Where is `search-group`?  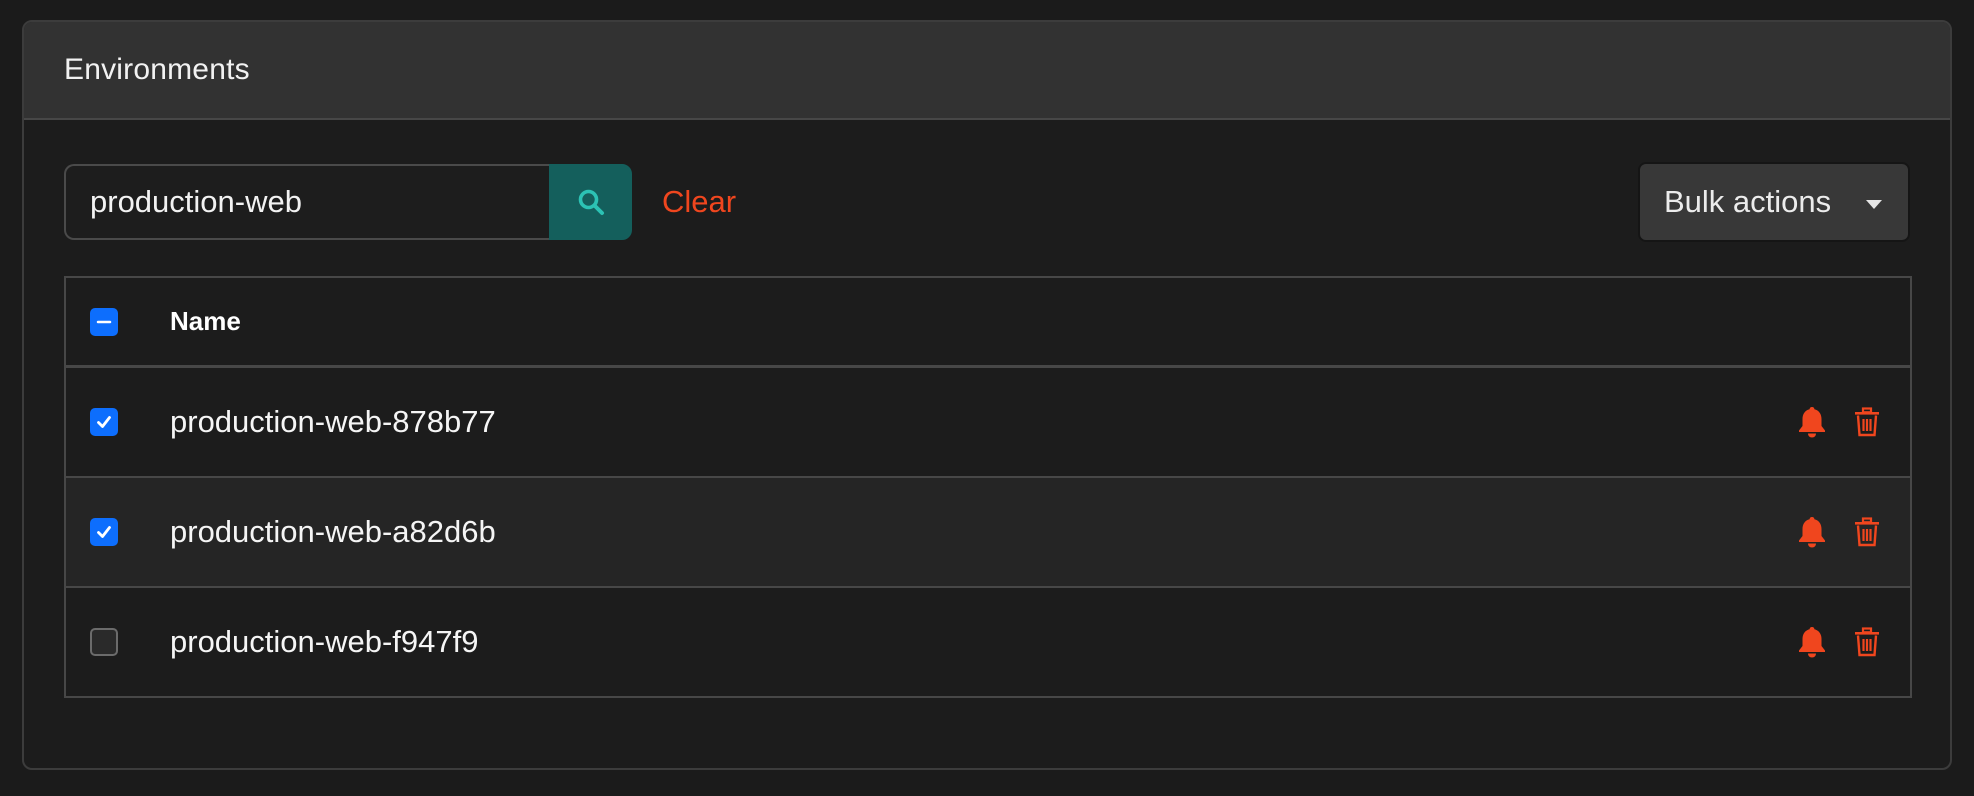
search-group is located at coordinates (348, 202).